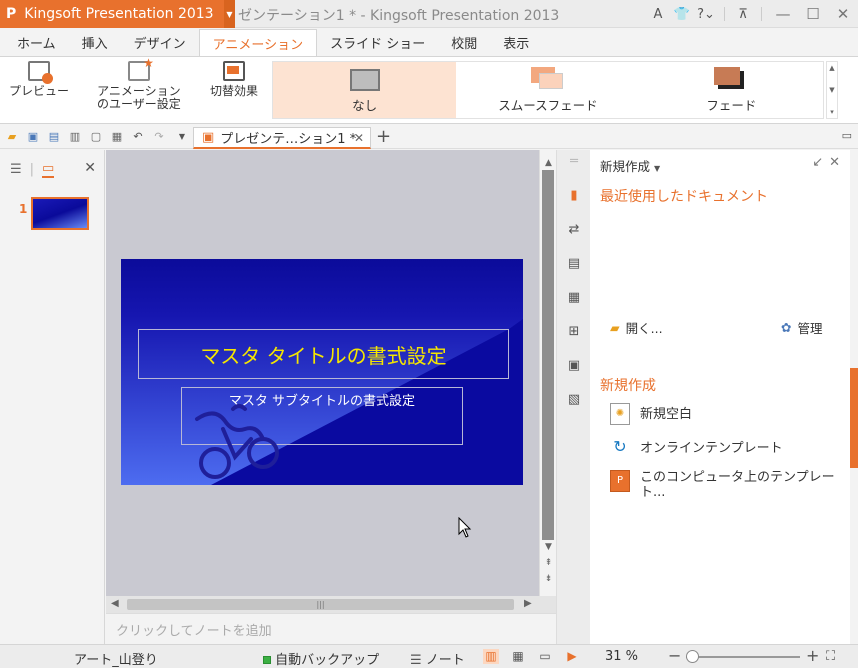 The image size is (858, 668). Describe the element at coordinates (117, 137) in the screenshot. I see `find-icon: ▦` at that location.